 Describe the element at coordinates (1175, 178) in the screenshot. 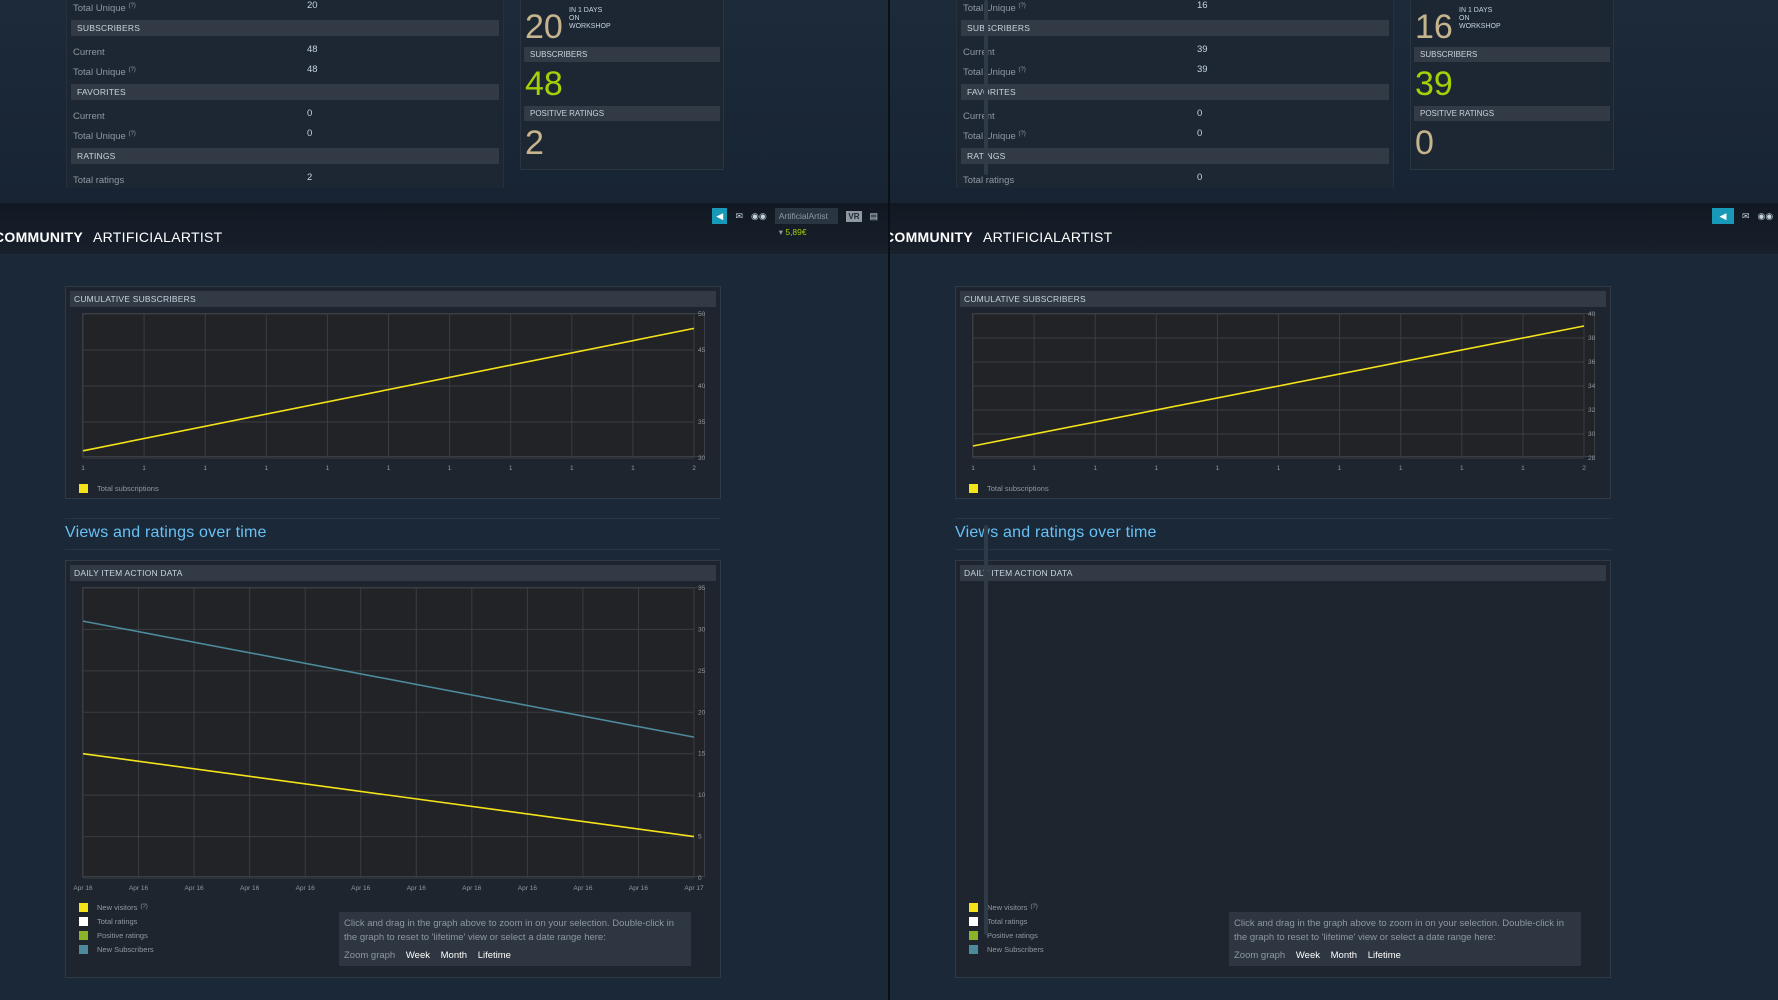

I see `stat-row: Total ratings 0` at that location.